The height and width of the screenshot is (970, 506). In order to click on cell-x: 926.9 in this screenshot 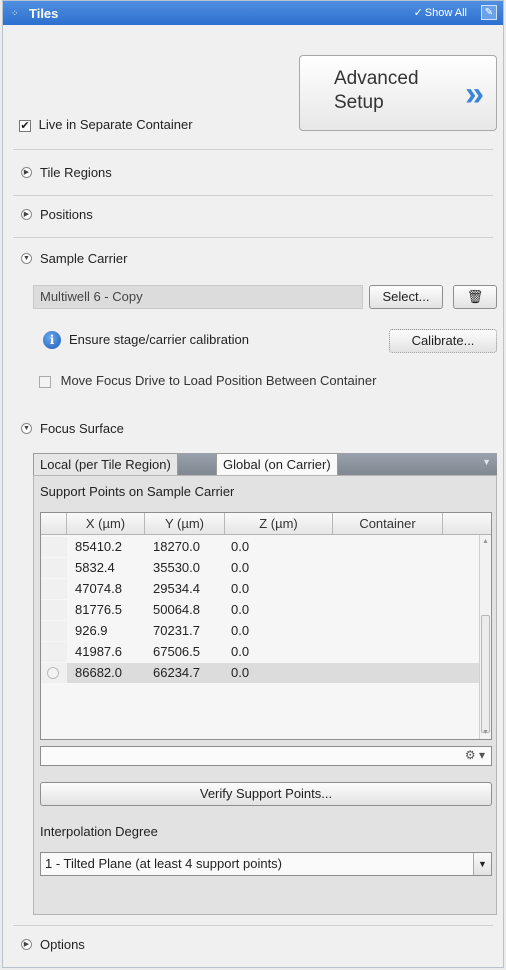, I will do `click(91, 630)`.